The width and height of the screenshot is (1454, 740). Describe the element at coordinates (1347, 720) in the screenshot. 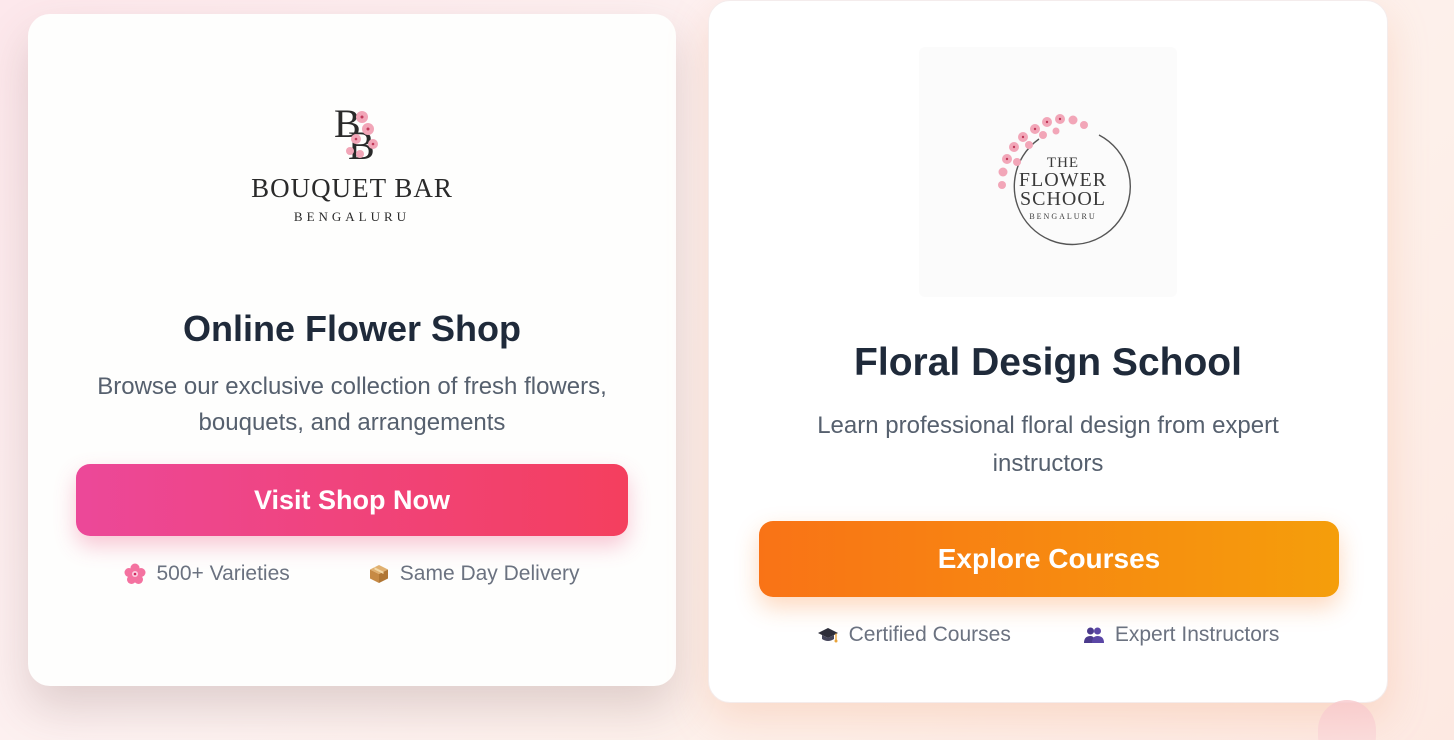

I see `decorative-petal` at that location.